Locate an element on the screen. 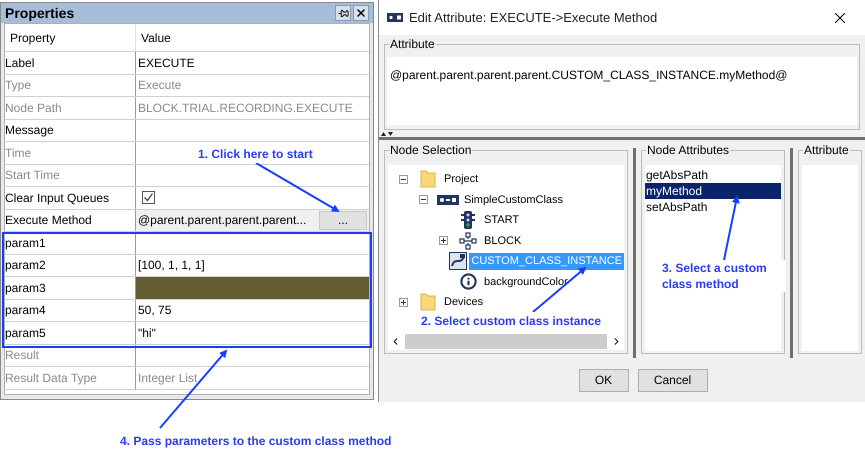 The height and width of the screenshot is (452, 865). tree-item: START is located at coordinates (502, 220).